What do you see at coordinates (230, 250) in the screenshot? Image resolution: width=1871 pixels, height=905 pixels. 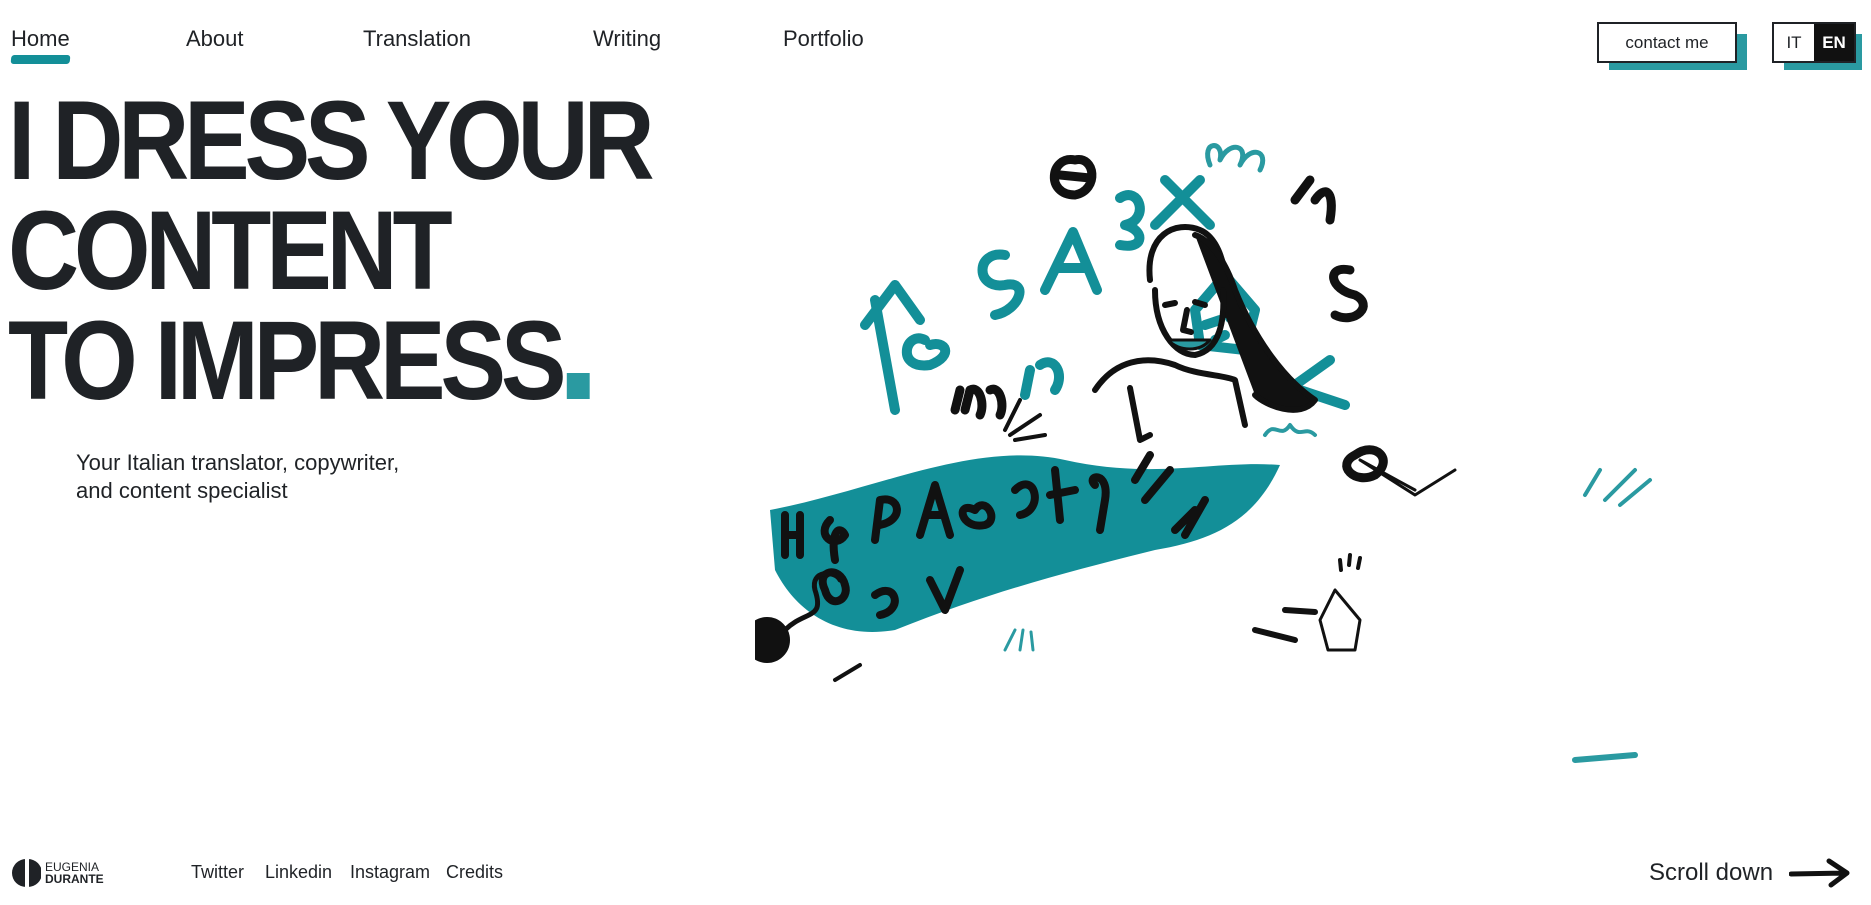 I see `hero-title-line-2: CONTENT` at bounding box center [230, 250].